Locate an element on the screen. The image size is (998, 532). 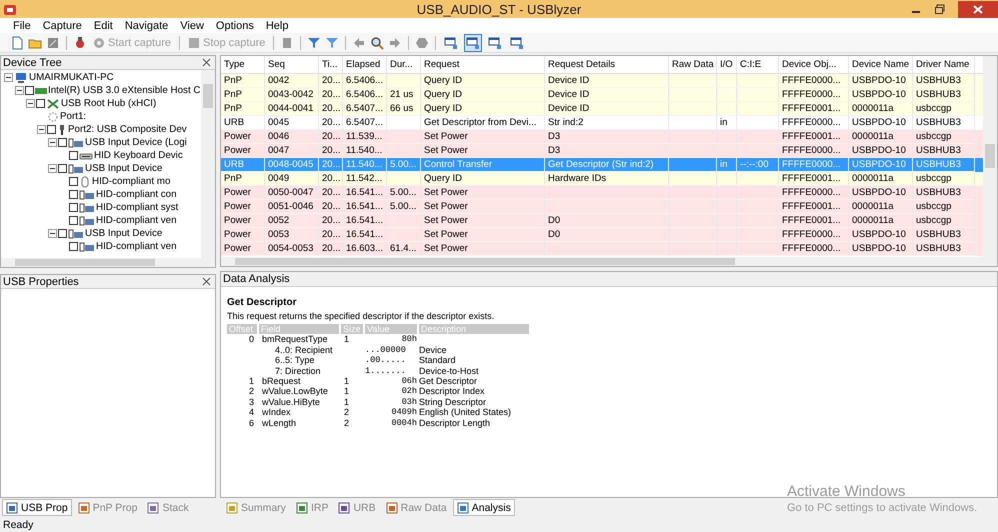
table-cell: USBHUB3 is located at coordinates (938, 150).